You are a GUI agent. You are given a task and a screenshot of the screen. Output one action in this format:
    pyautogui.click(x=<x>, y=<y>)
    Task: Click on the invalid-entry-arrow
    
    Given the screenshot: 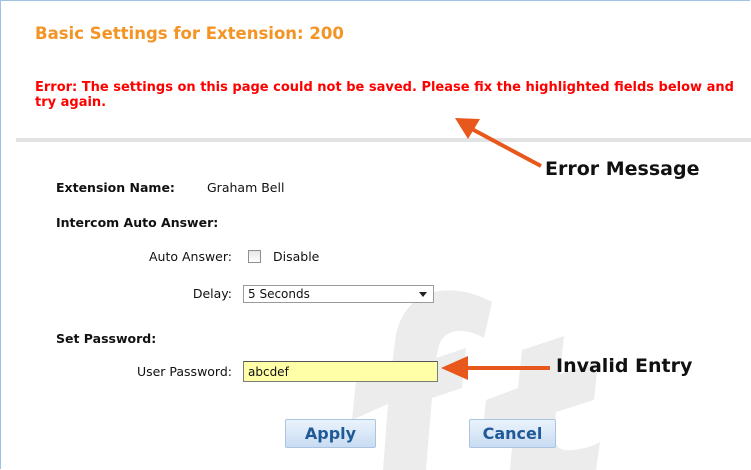 What is the action you would take?
    pyautogui.click(x=495, y=368)
    